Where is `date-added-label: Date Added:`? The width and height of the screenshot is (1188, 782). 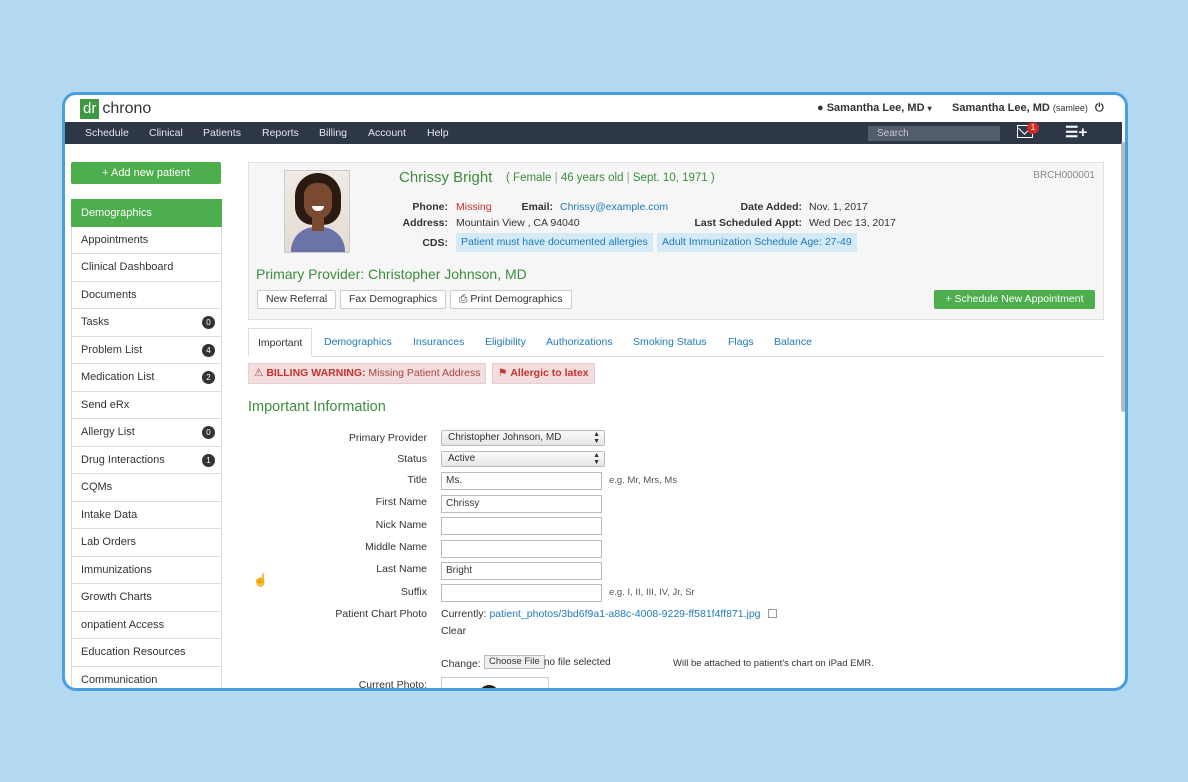 date-added-label: Date Added: is located at coordinates (771, 207).